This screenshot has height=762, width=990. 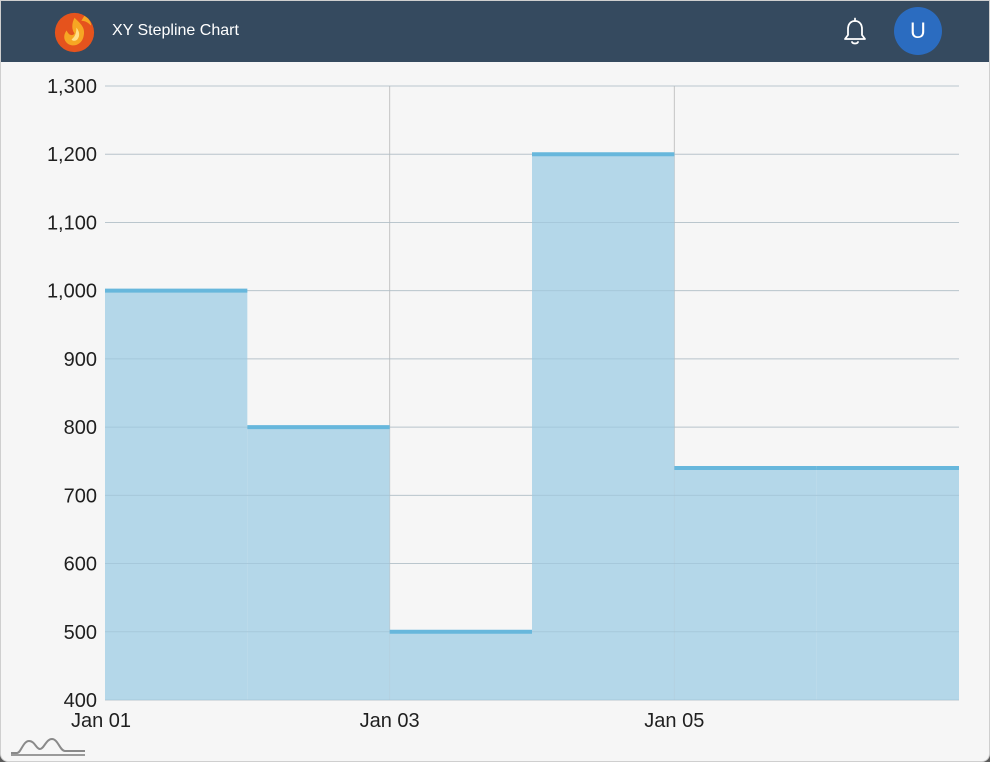 What do you see at coordinates (674, 721) in the screenshot?
I see `x-tick-label: Jan 05` at bounding box center [674, 721].